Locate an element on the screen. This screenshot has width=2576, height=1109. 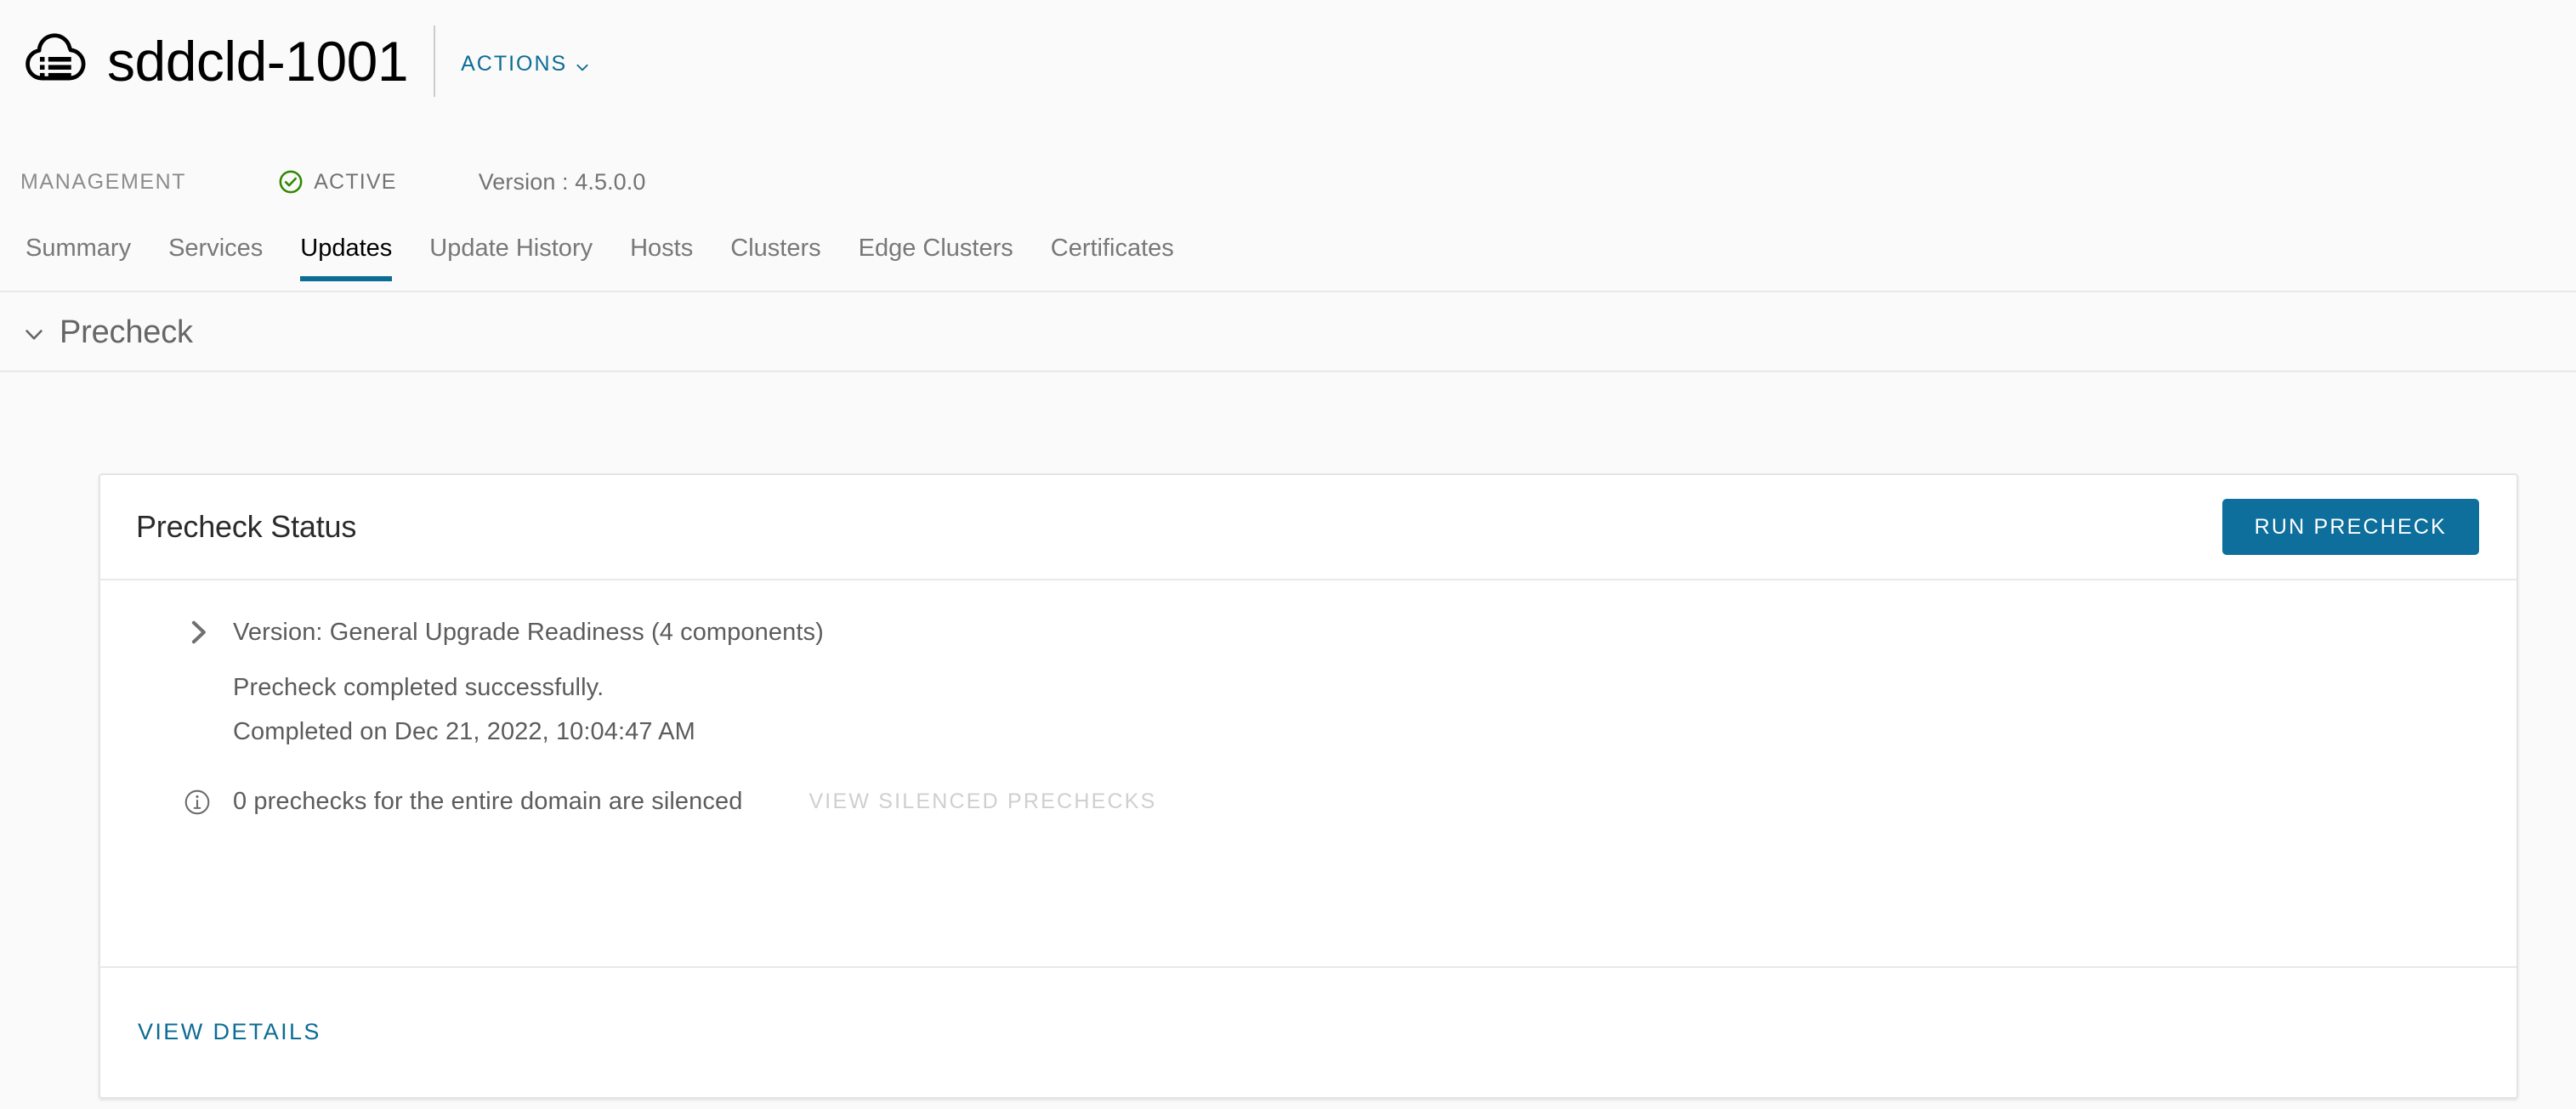
cloud-domain-icon is located at coordinates (56, 61).